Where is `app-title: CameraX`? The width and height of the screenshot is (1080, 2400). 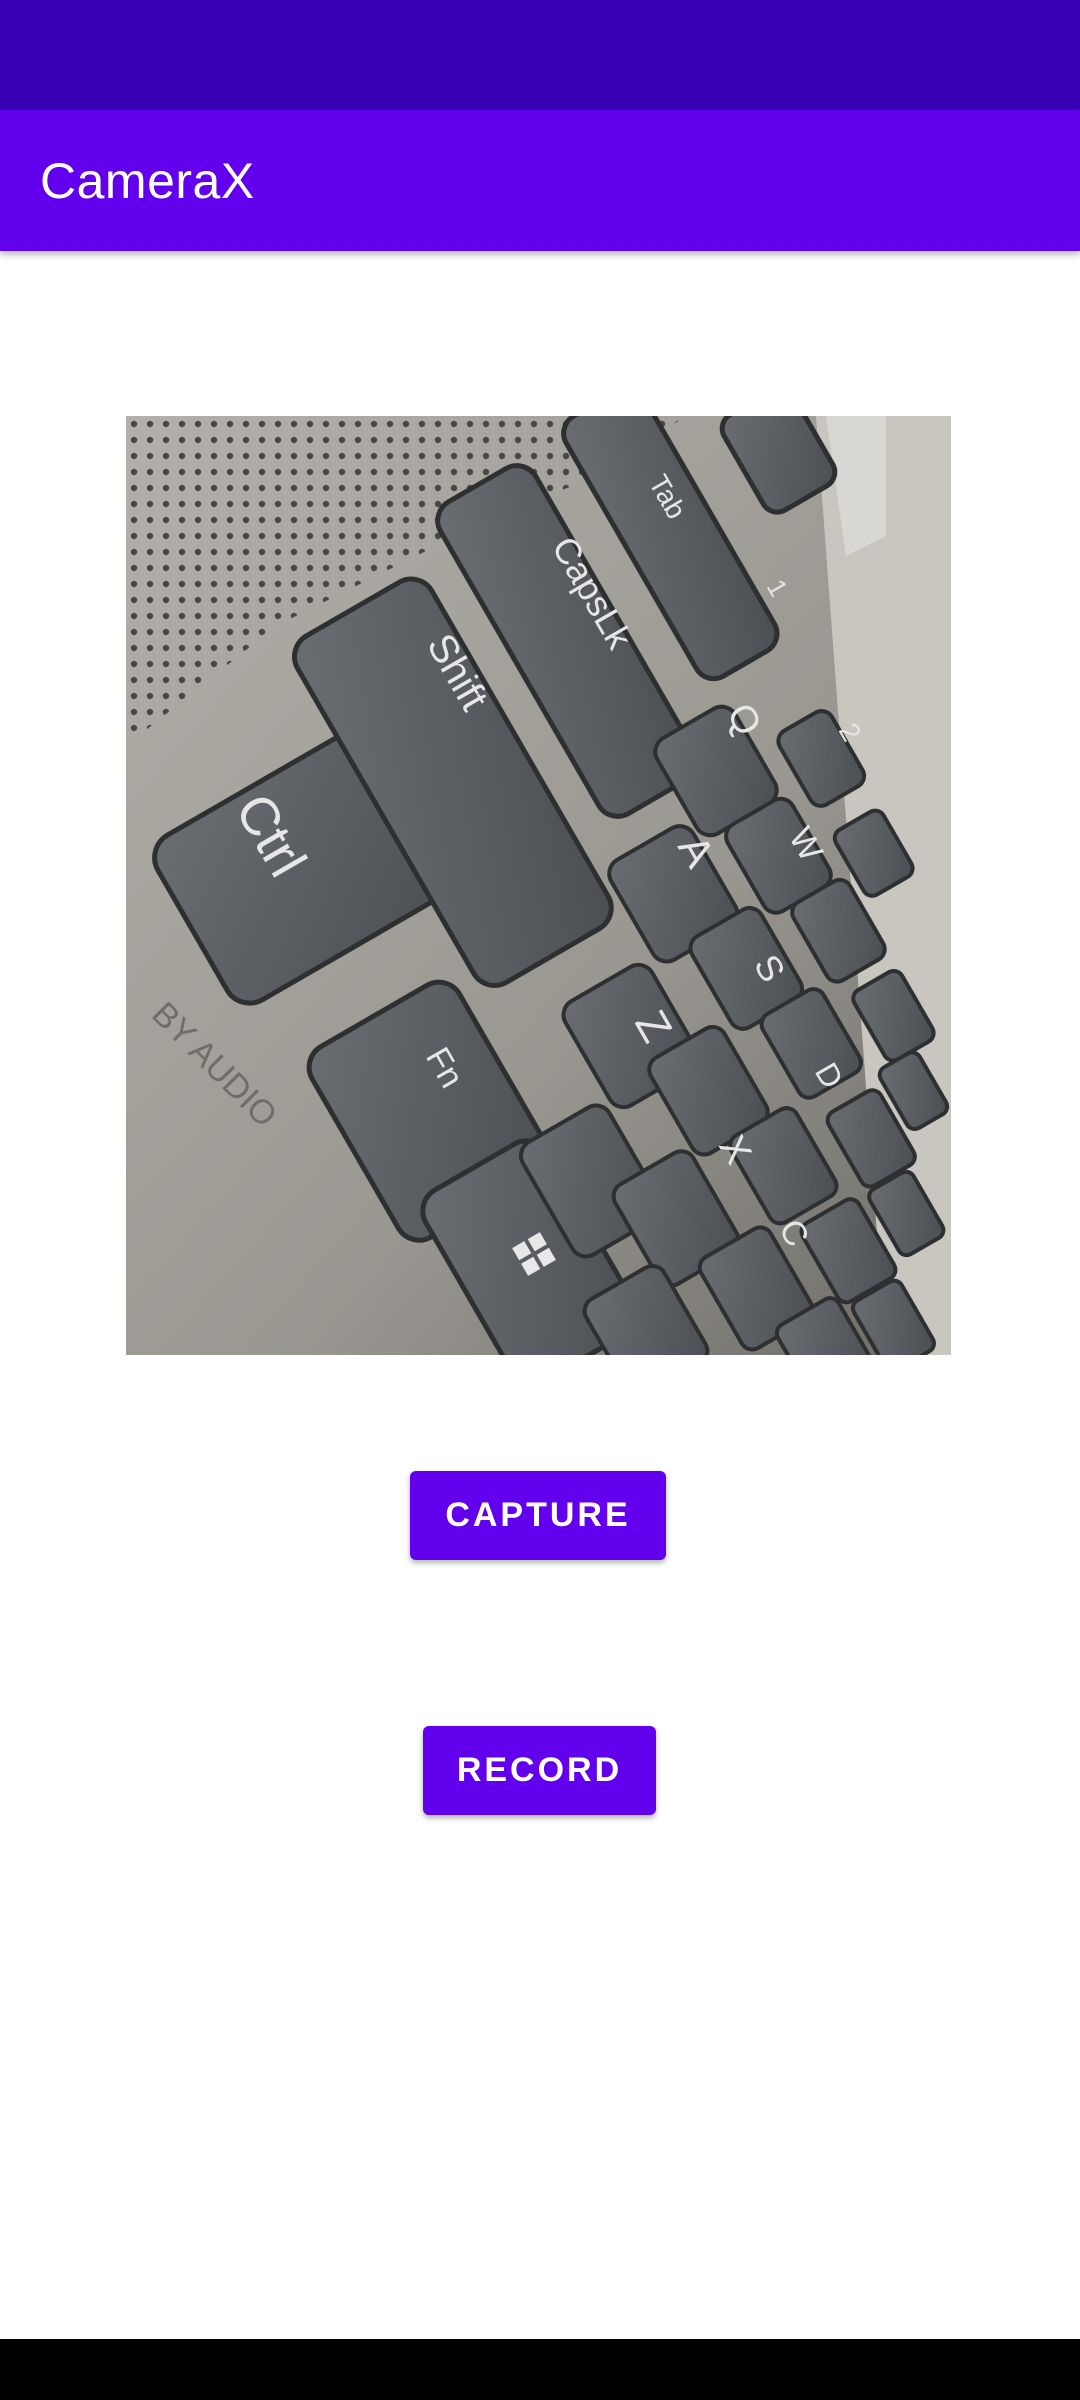
app-title: CameraX is located at coordinates (147, 180).